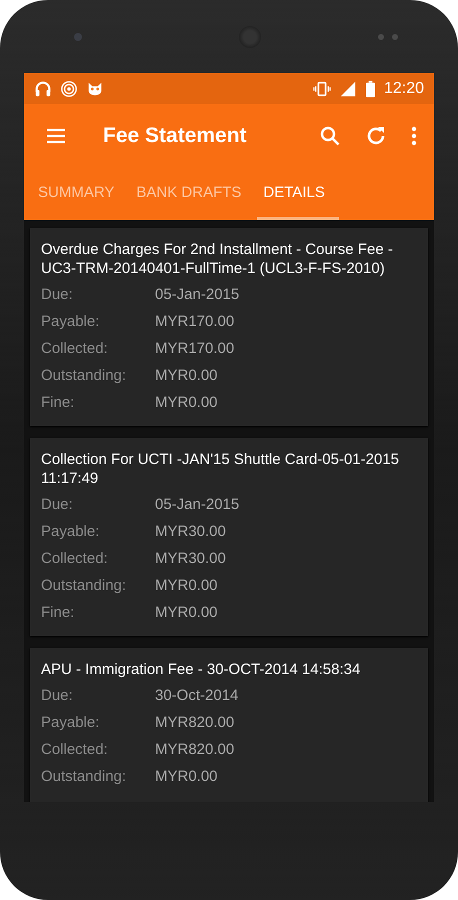  Describe the element at coordinates (321, 89) in the screenshot. I see `vibrate-icon` at that location.